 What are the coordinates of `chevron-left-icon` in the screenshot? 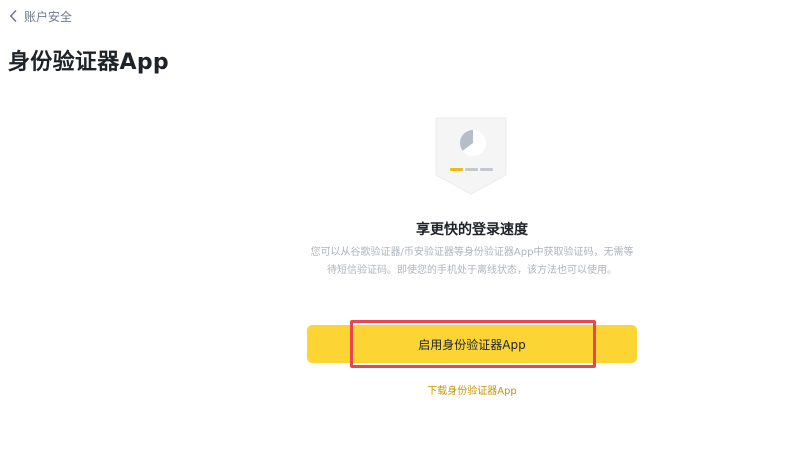 It's located at (13, 16).